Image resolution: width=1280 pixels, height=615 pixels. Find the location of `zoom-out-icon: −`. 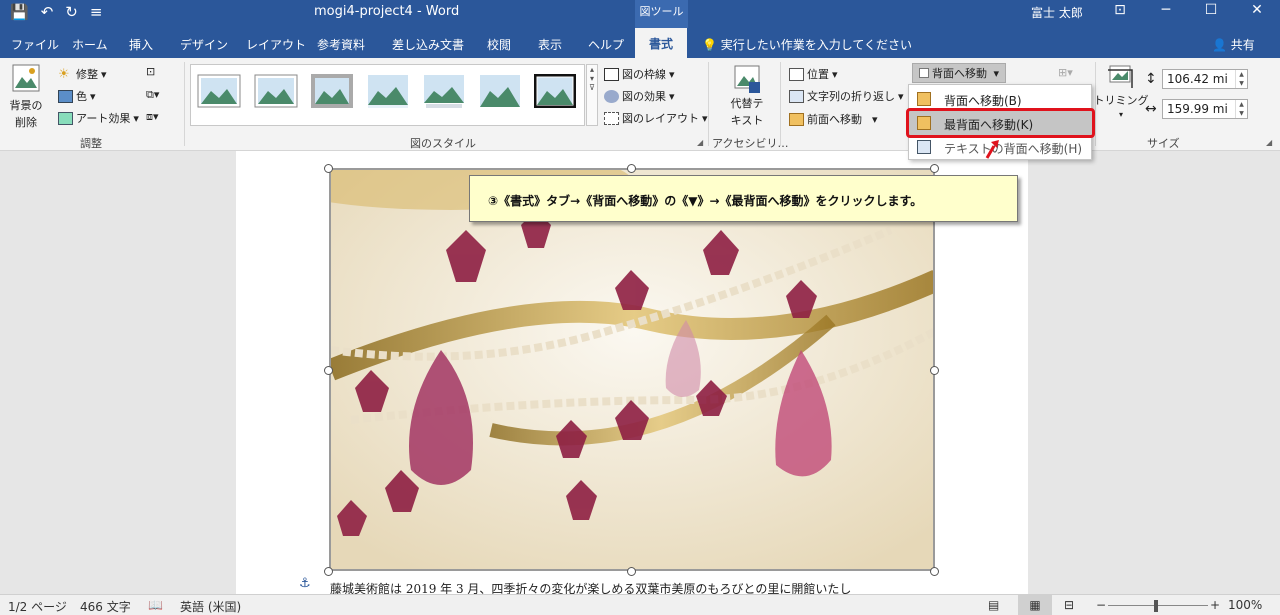

zoom-out-icon: − is located at coordinates (1101, 605).